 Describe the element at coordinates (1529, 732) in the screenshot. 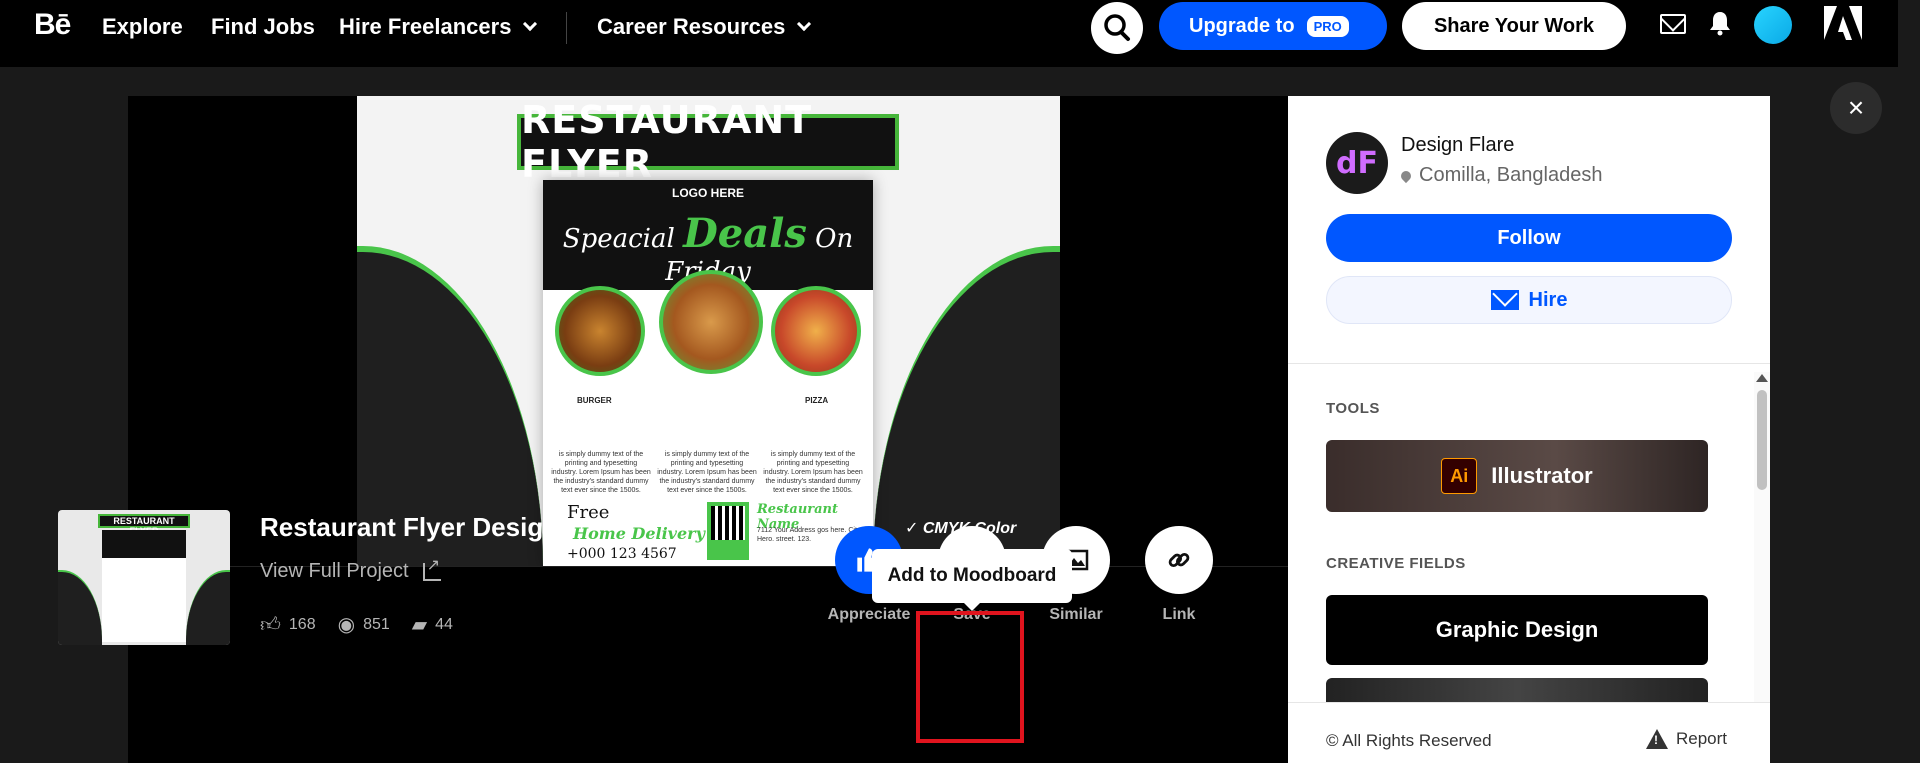

I see `panel-footer: © All Rights Reserved Report` at that location.